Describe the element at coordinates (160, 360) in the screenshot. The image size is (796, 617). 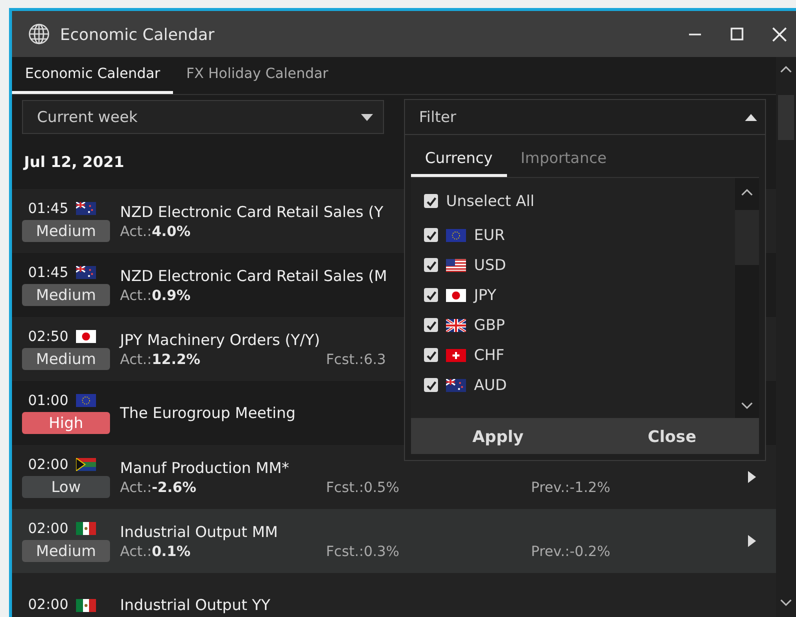
I see `actual-value: Act.:12.2%` at that location.